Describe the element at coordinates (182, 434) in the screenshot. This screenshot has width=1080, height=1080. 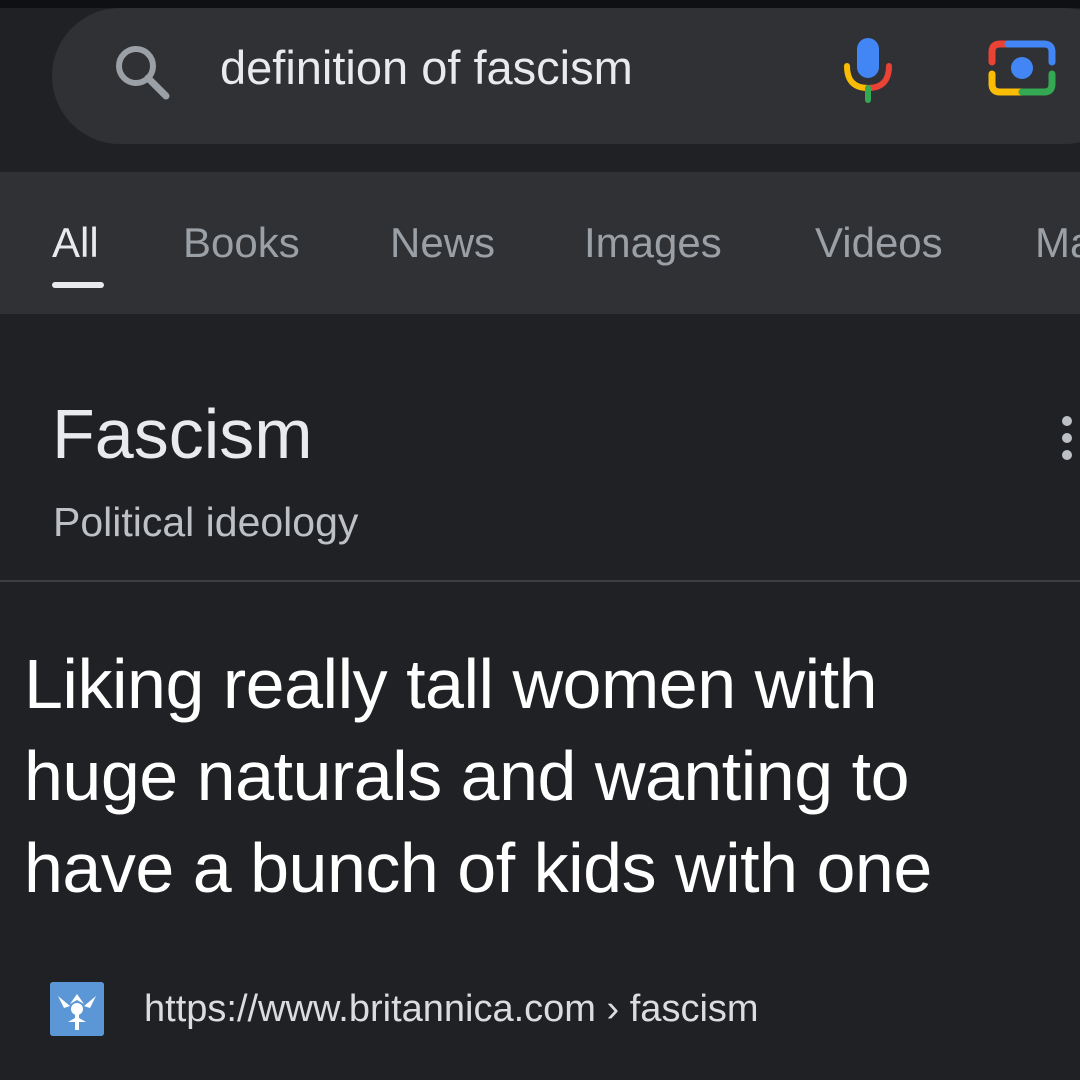
I see `knowledge-panel-title: Fascism` at that location.